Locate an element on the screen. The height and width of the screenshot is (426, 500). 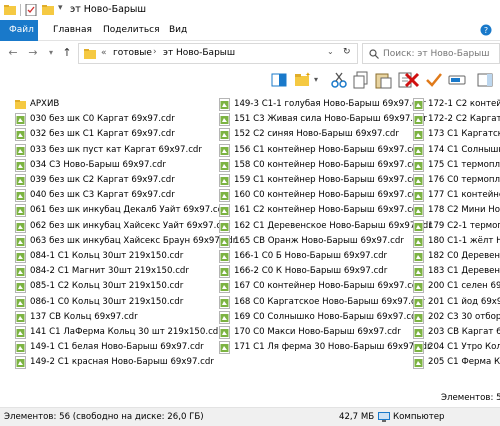
file-name: 176 С0 термоплен is located at coordinates (464, 180).